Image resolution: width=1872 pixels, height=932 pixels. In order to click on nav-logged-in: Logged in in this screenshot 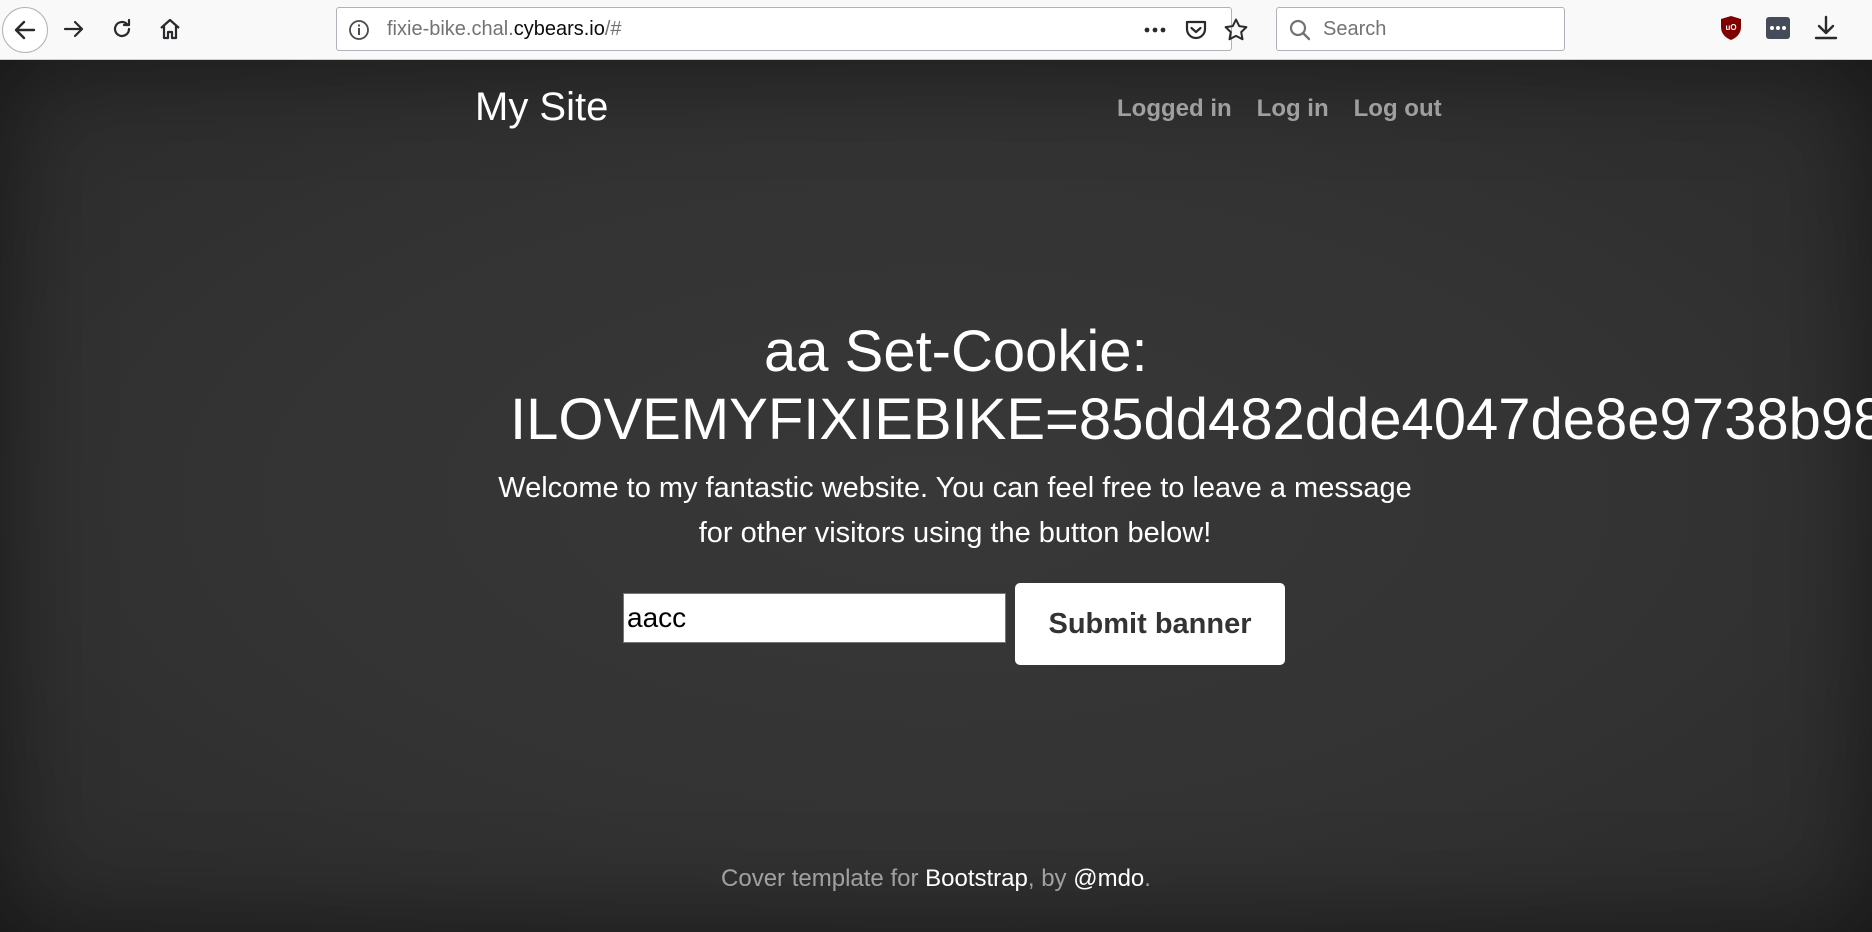, I will do `click(1174, 109)`.